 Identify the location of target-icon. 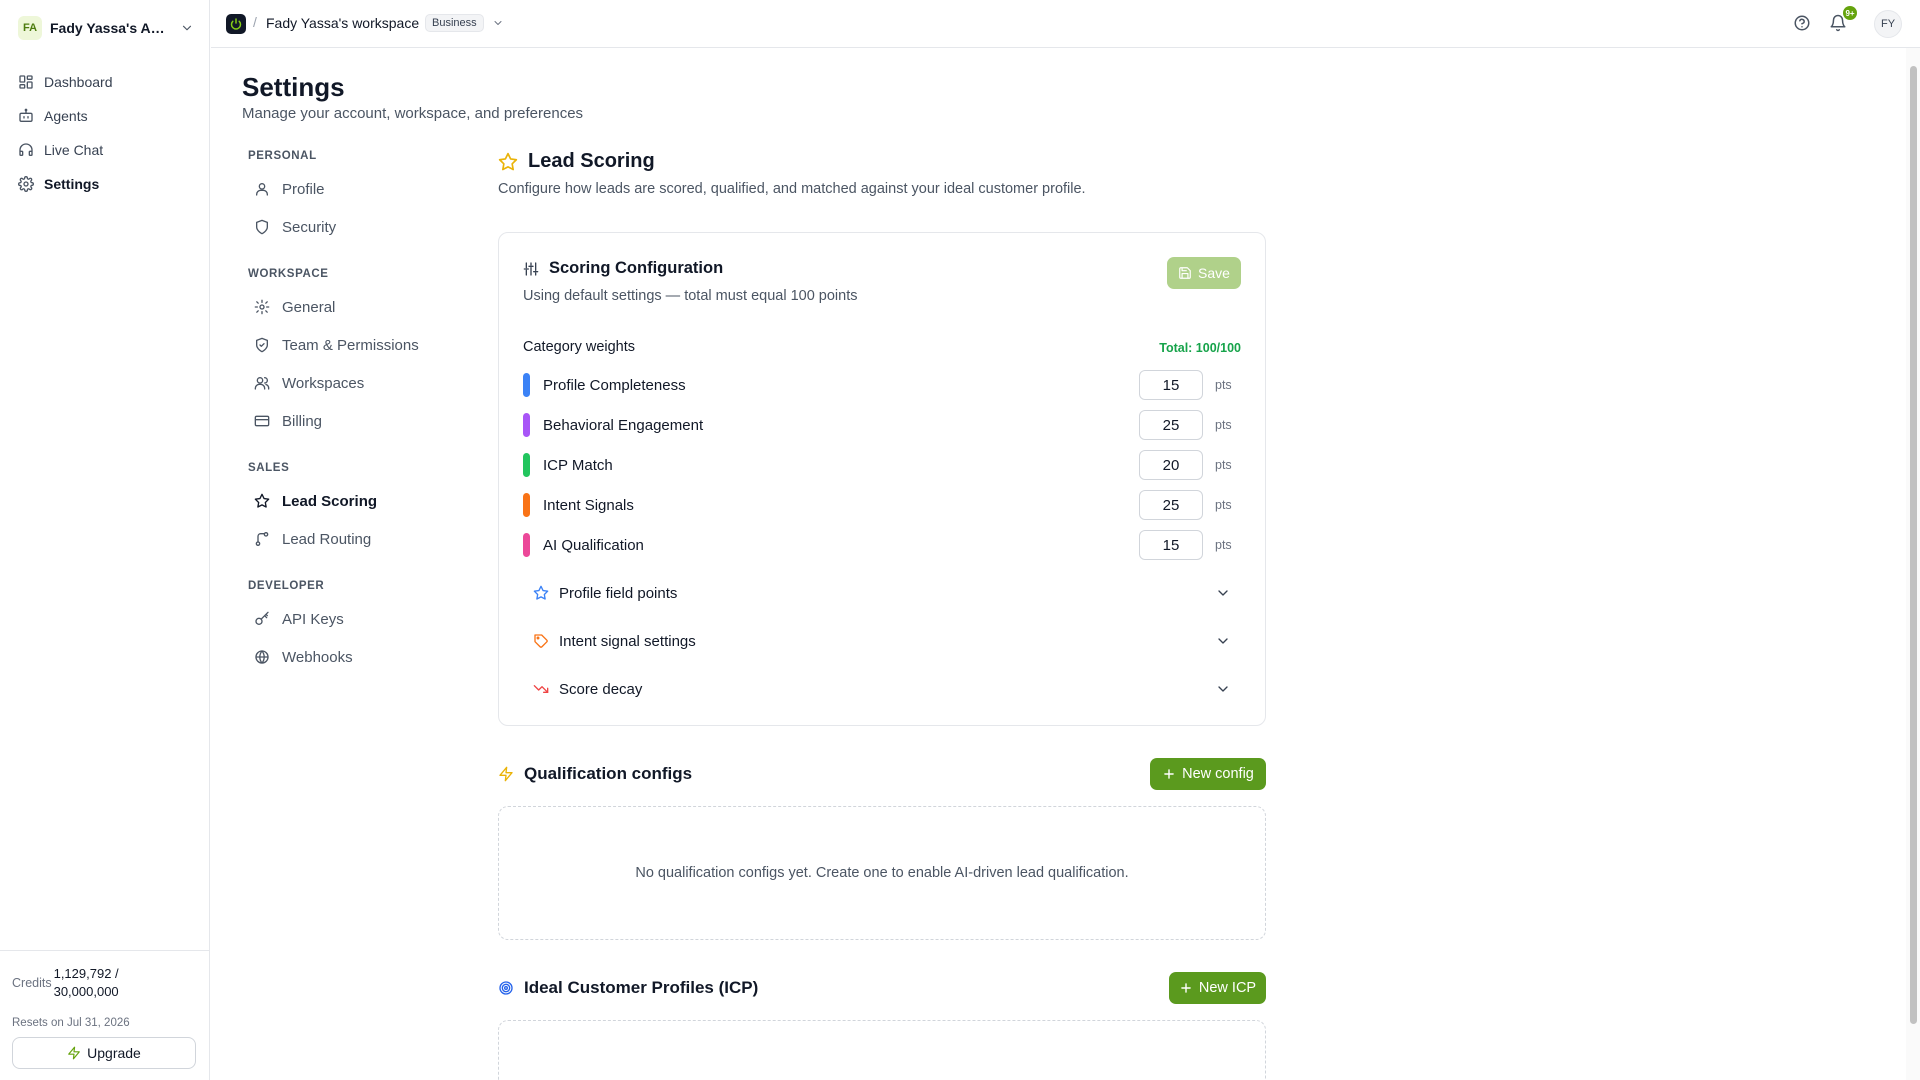
(506, 988).